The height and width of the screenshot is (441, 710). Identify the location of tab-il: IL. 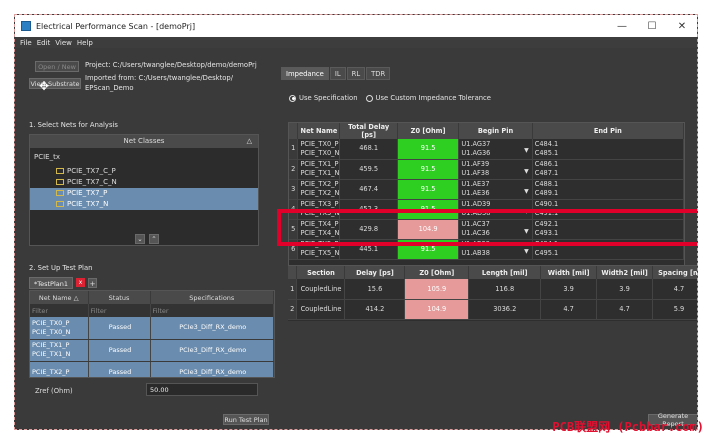
(337, 73).